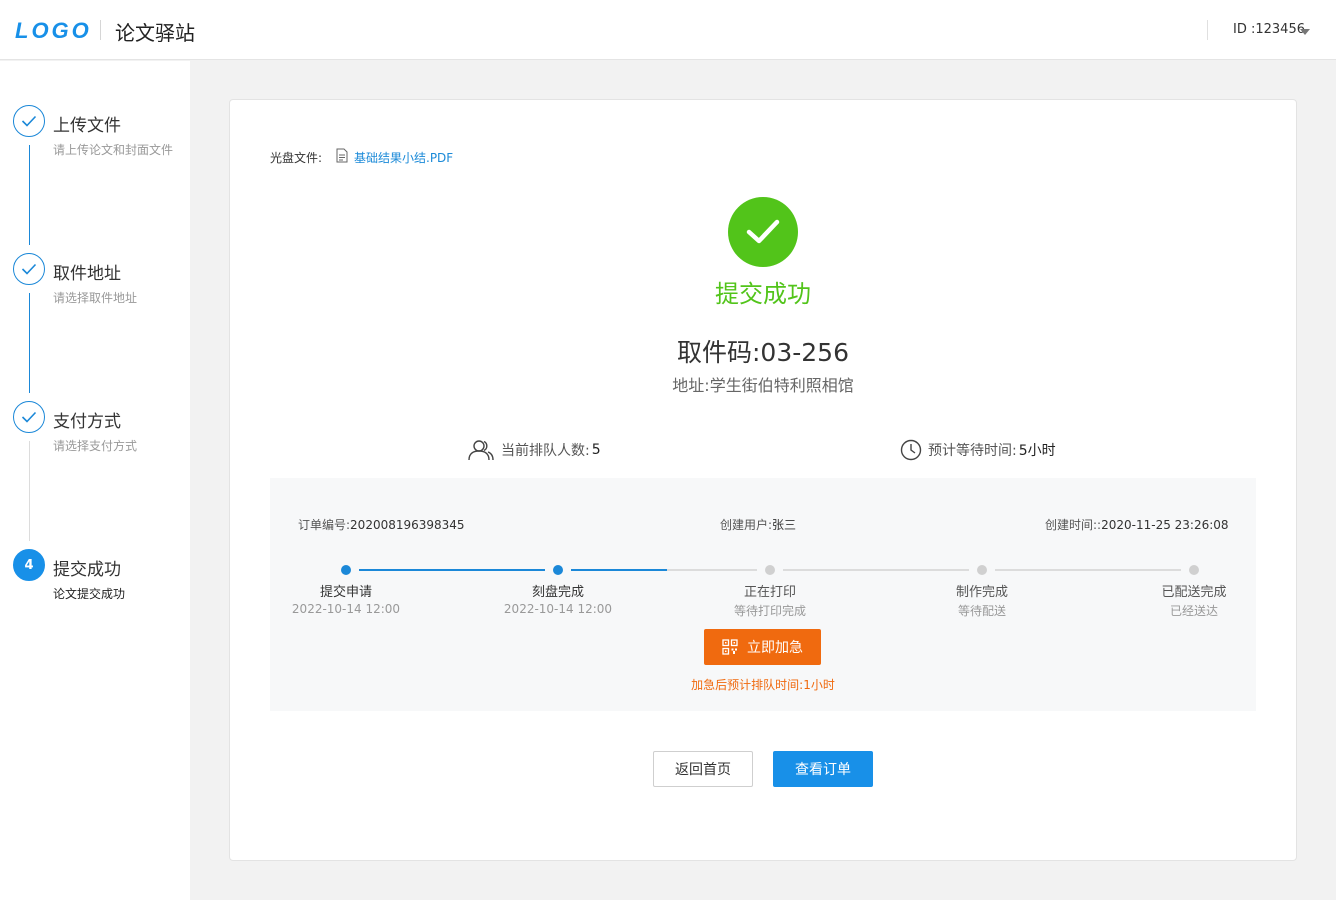 The image size is (1336, 900). Describe the element at coordinates (403, 157) in the screenshot. I see `disc-file-link: 基础结果小结.PDF` at that location.